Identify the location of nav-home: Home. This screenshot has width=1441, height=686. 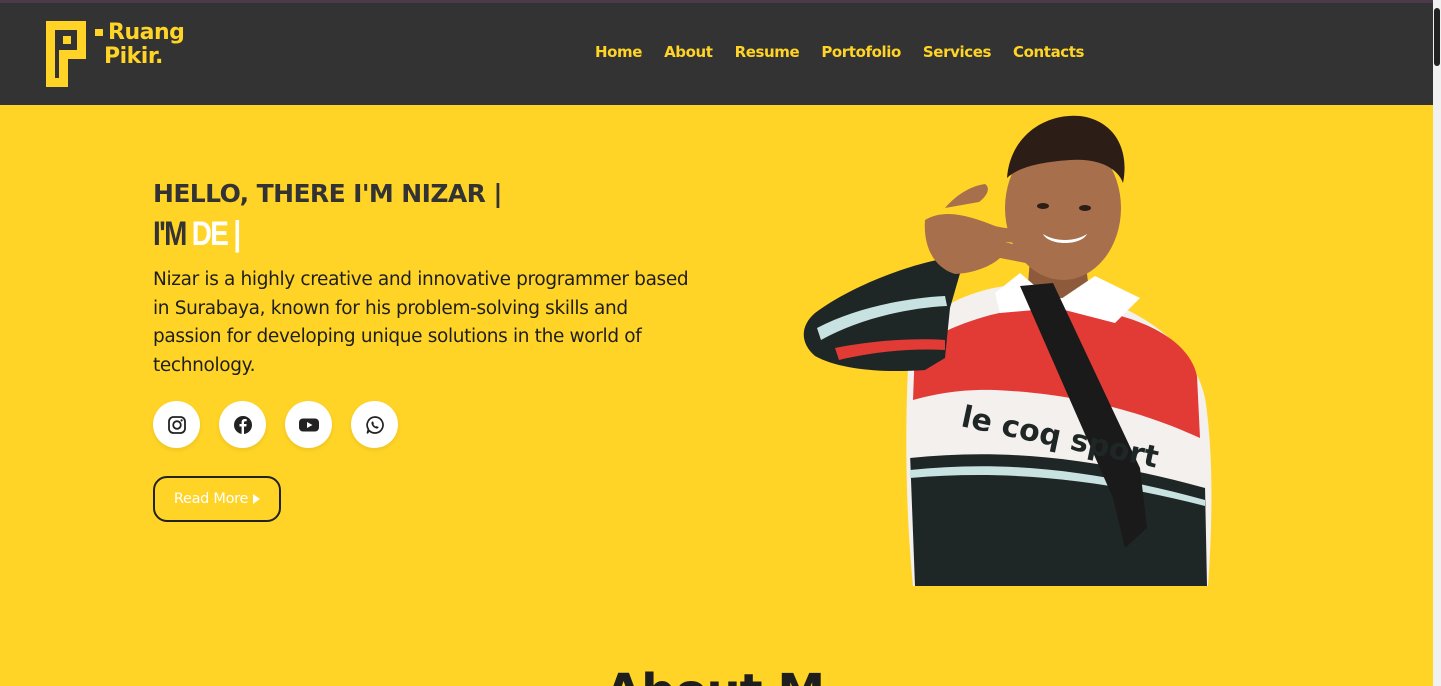
(618, 52).